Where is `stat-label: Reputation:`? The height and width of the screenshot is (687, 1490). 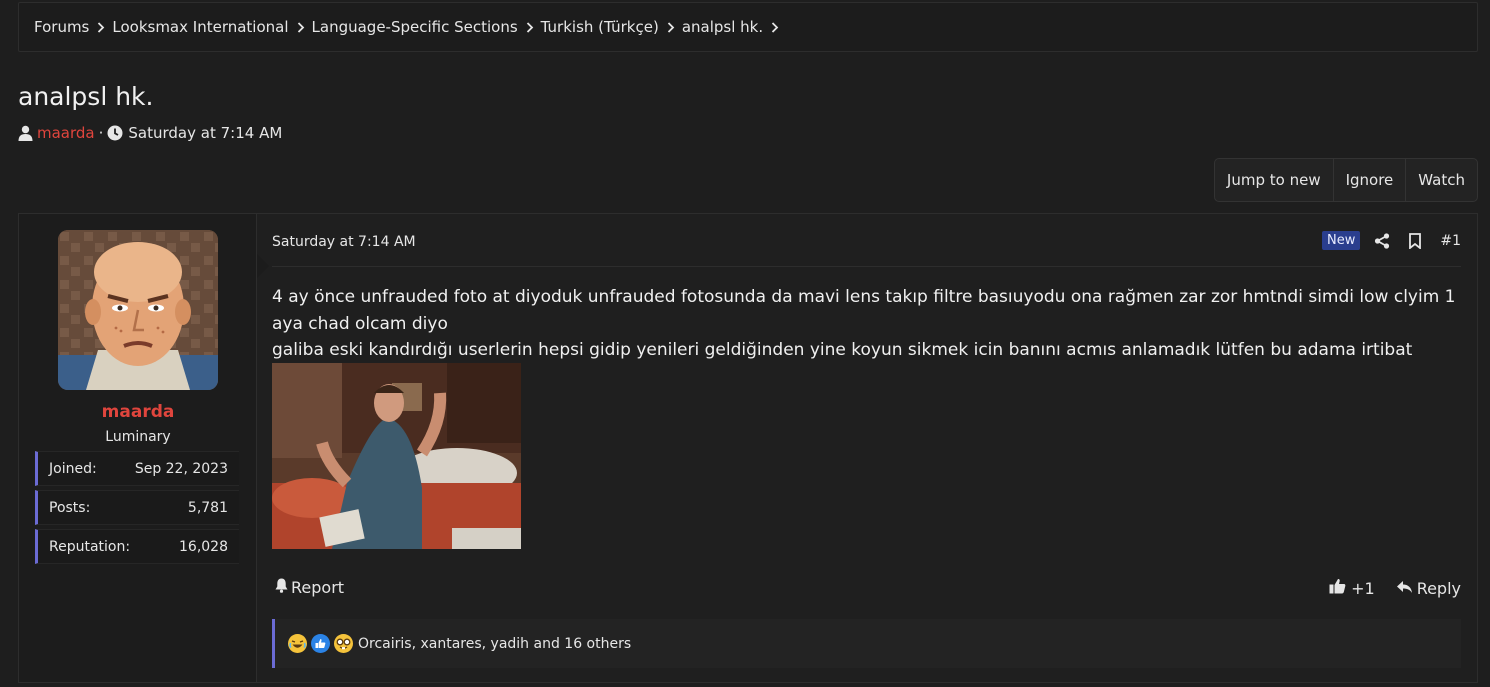
stat-label: Reputation: is located at coordinates (90, 546).